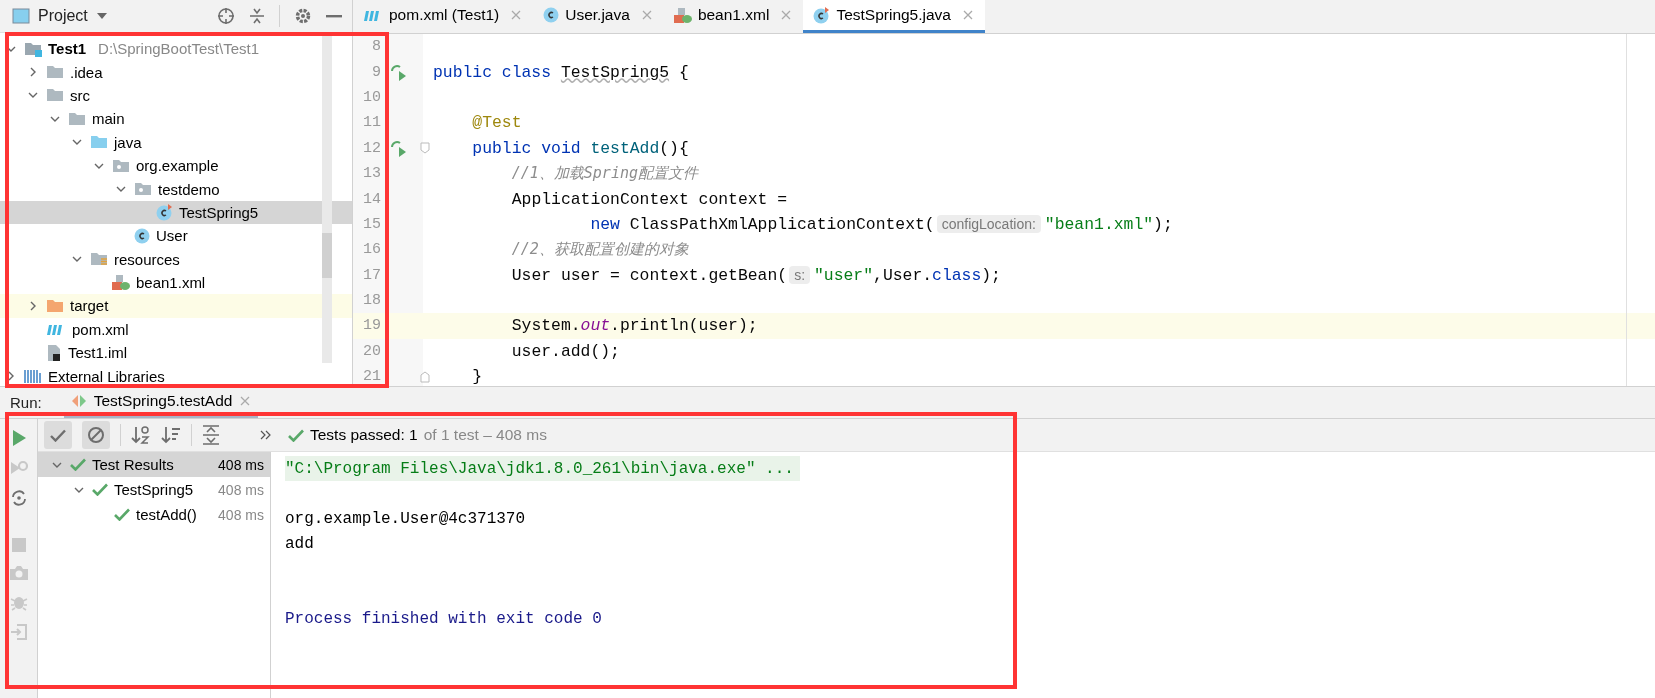 The width and height of the screenshot is (1655, 698). What do you see at coordinates (63, 16) in the screenshot?
I see `panel-title: Project` at bounding box center [63, 16].